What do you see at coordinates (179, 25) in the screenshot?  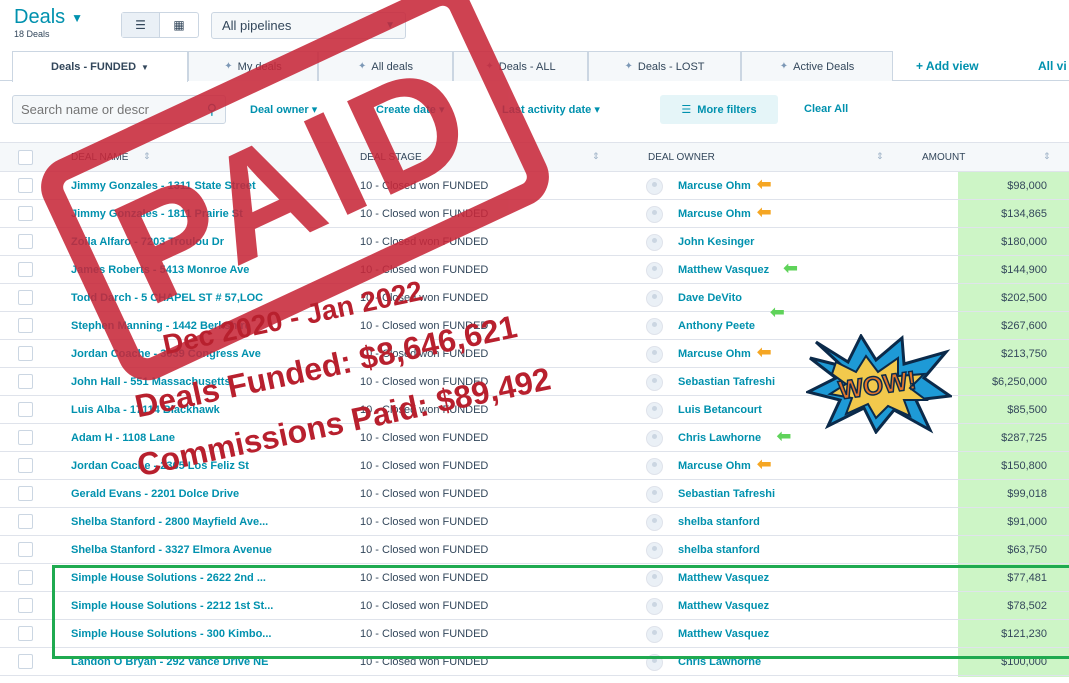 I see `board-view-icon: ▦` at bounding box center [179, 25].